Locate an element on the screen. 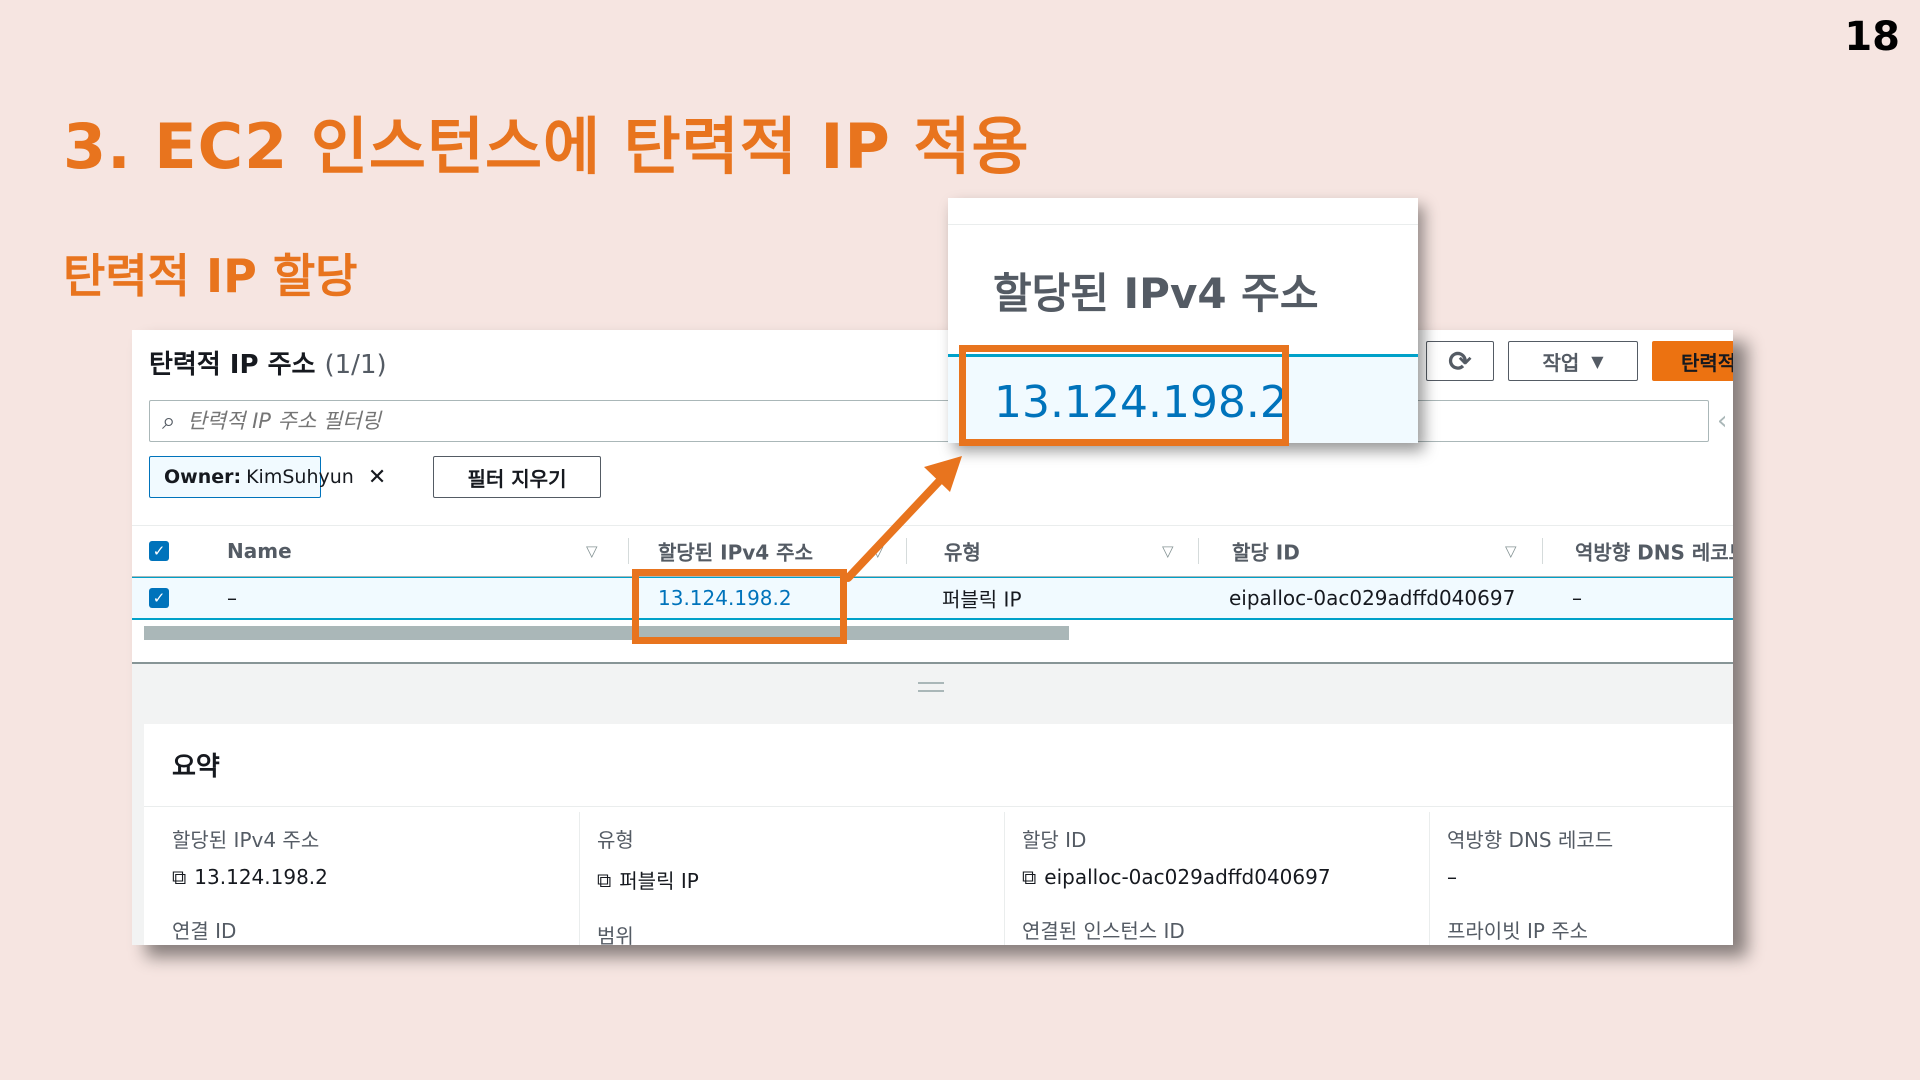  callout-arrow is located at coordinates (903, 519).